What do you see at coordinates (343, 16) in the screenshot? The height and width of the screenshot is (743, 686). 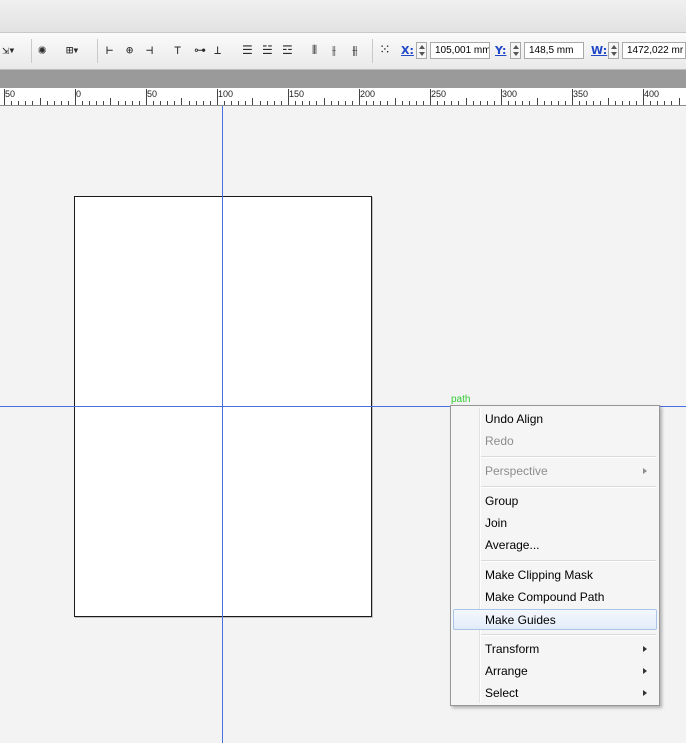 I see `application-title-strip` at bounding box center [343, 16].